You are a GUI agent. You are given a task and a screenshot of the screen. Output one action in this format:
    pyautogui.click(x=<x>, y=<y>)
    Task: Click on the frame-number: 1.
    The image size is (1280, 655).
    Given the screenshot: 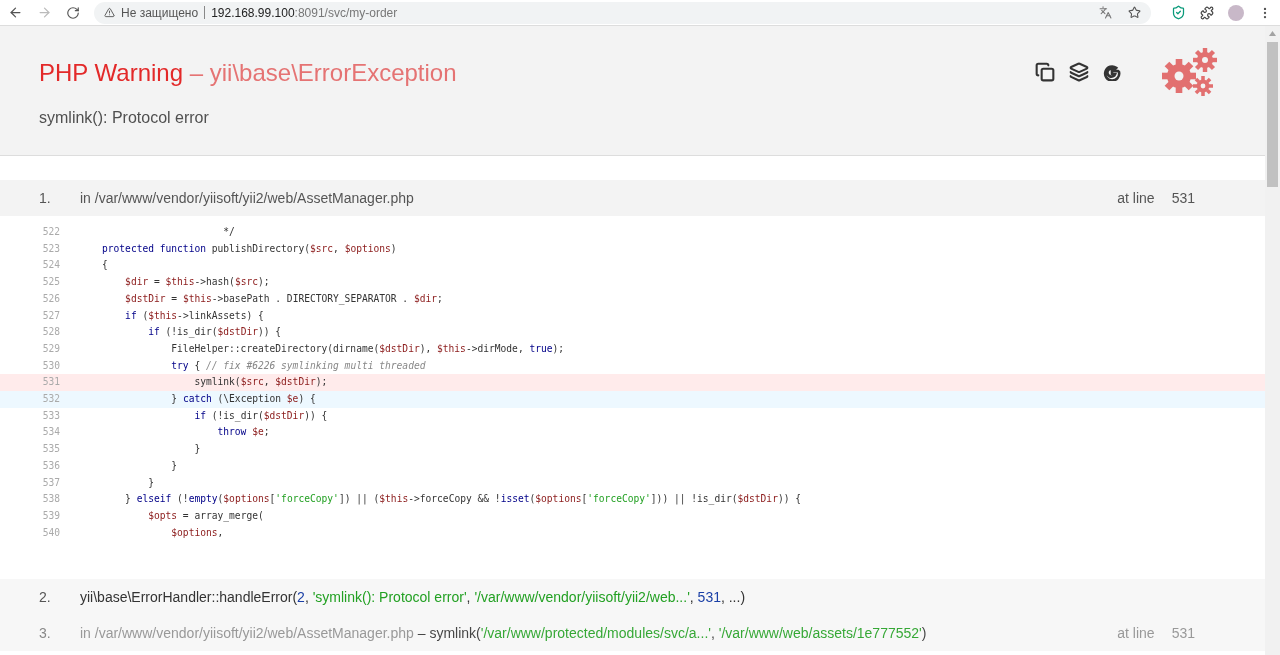 What is the action you would take?
    pyautogui.click(x=45, y=198)
    